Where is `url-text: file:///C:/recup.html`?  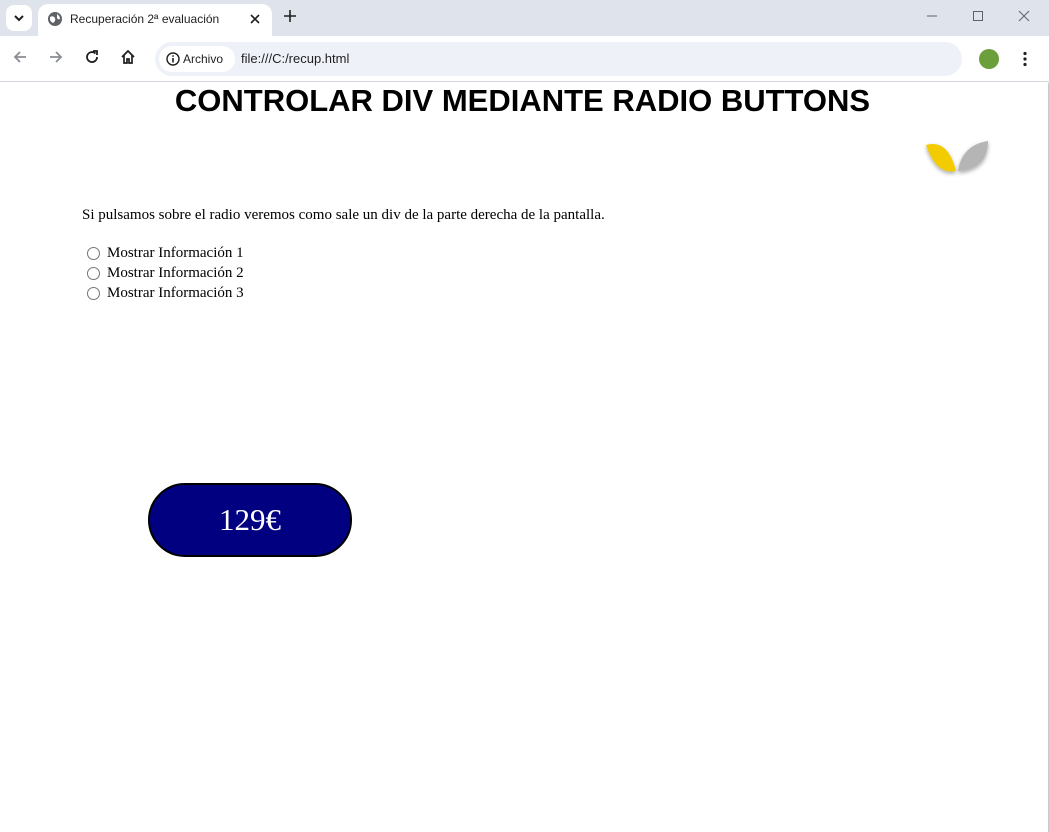 url-text: file:///C:/recup.html is located at coordinates (295, 58).